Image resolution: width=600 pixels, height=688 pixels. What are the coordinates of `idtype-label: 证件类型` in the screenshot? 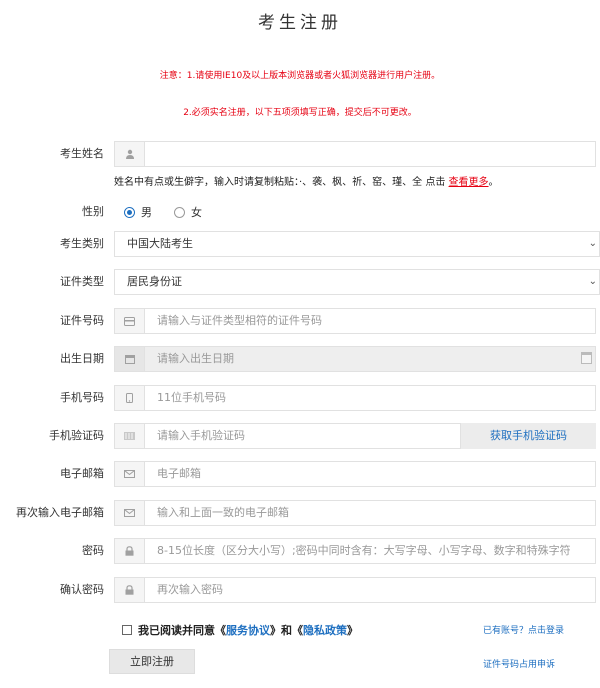 It's located at (82, 281).